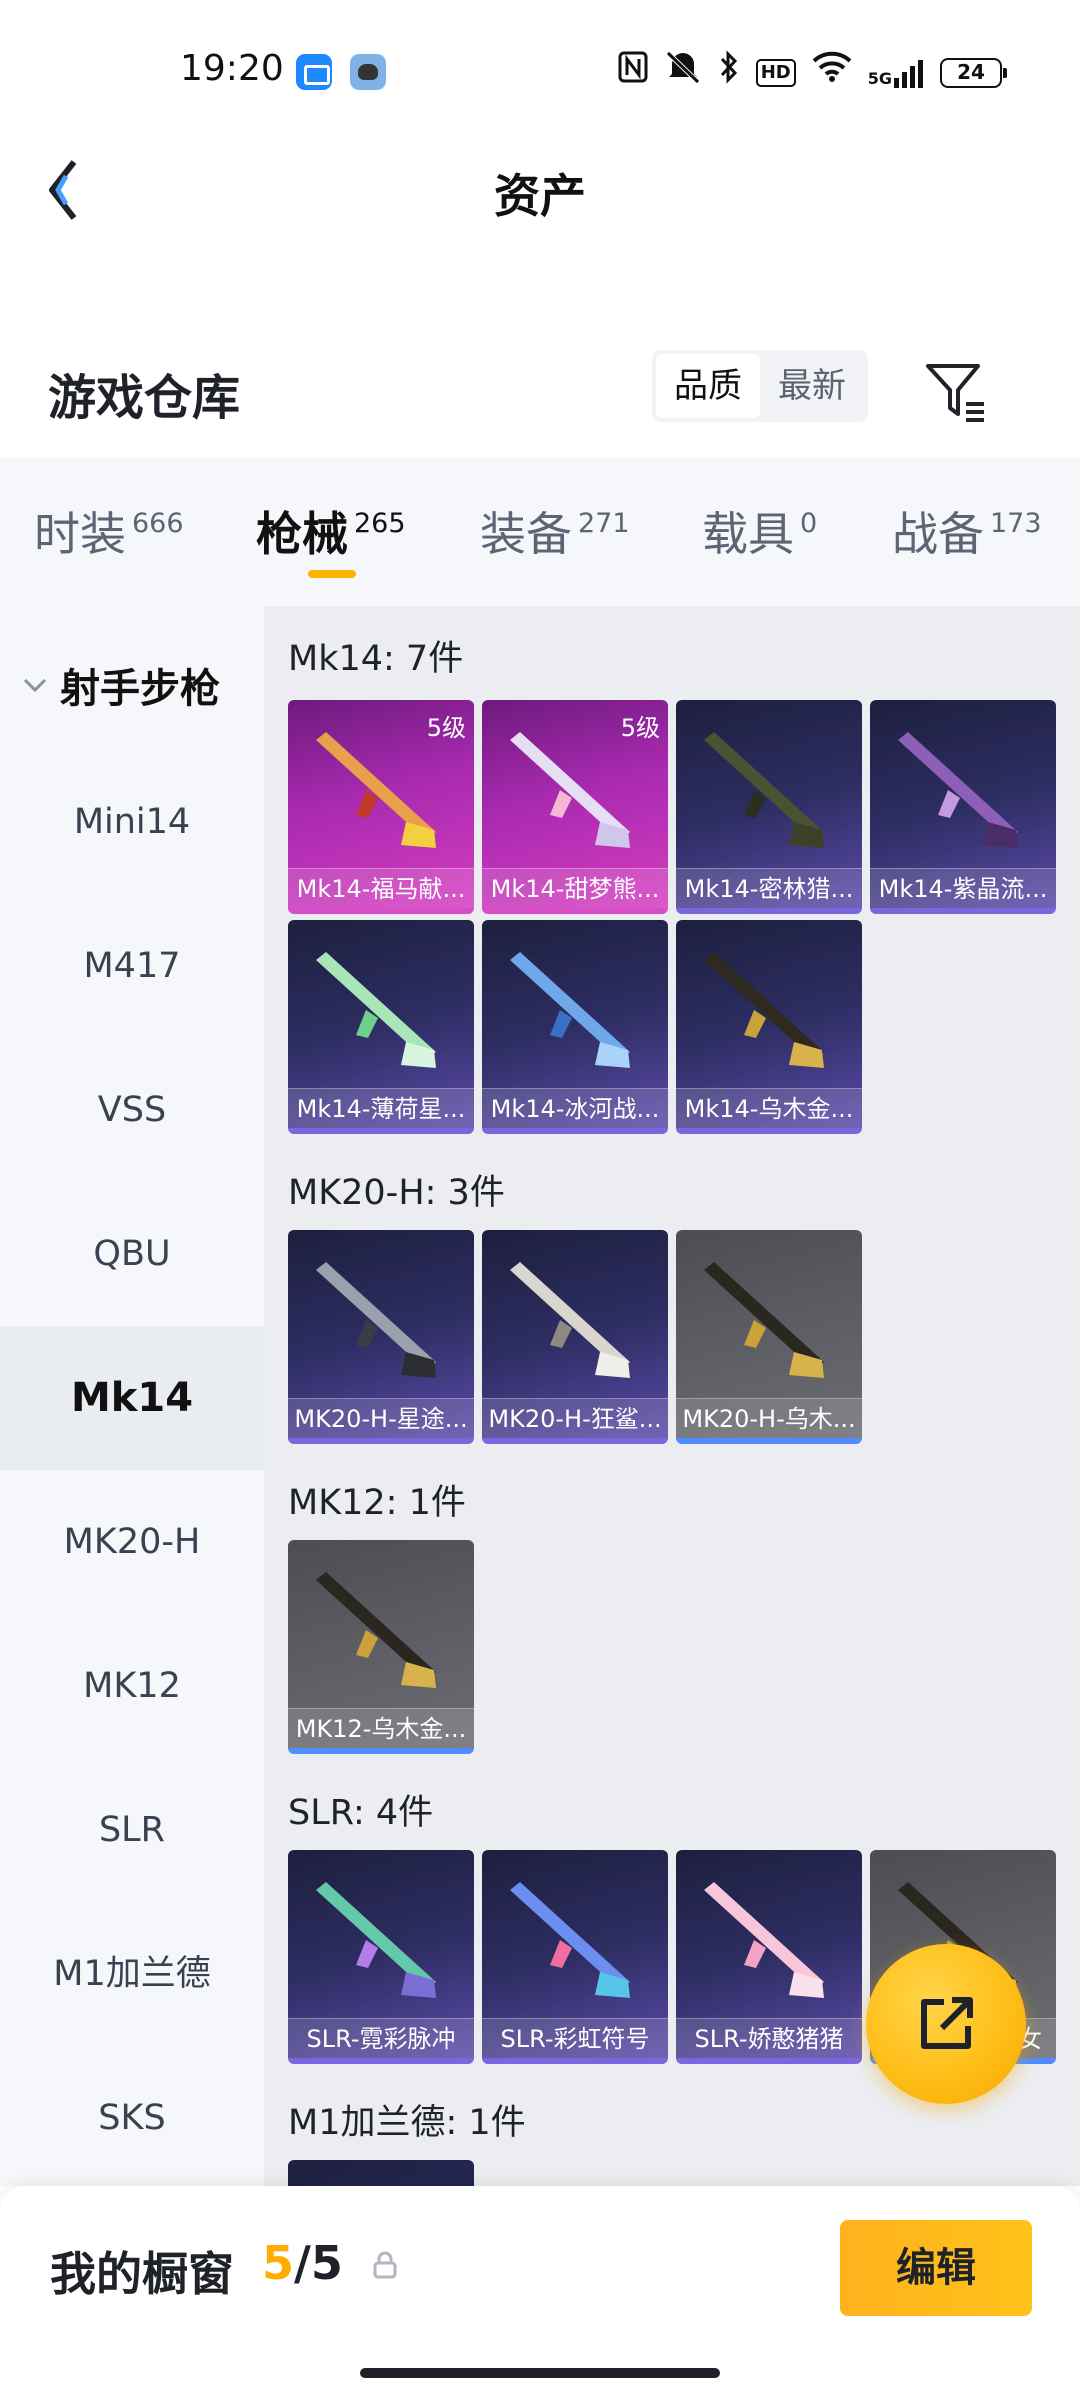 This screenshot has width=1080, height=2400. Describe the element at coordinates (158, 523) in the screenshot. I see `tab-fashion-count: 666` at that location.